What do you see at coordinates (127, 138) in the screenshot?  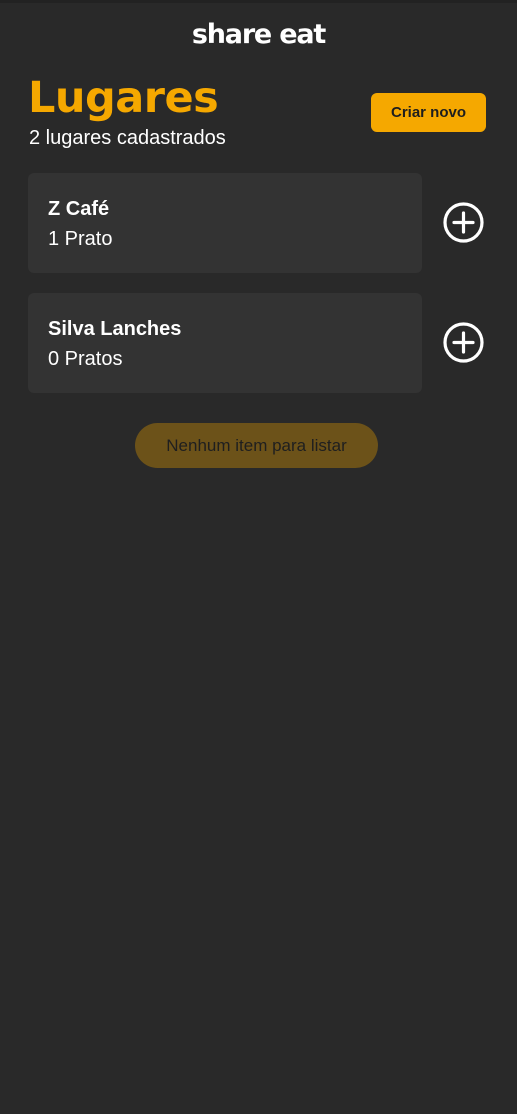 I see `places-count-subtitle: 2 lugares cadastrados` at bounding box center [127, 138].